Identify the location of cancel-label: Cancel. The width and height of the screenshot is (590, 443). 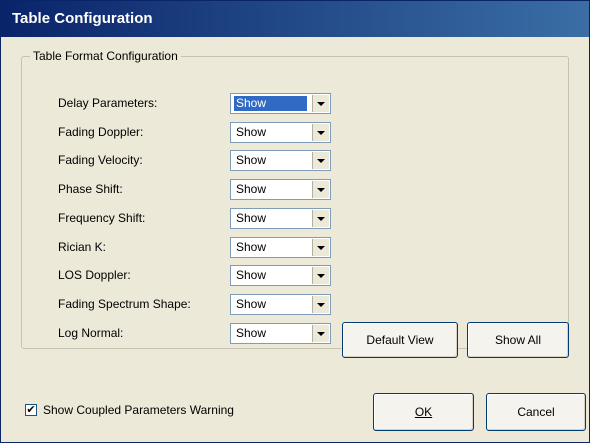
(536, 412).